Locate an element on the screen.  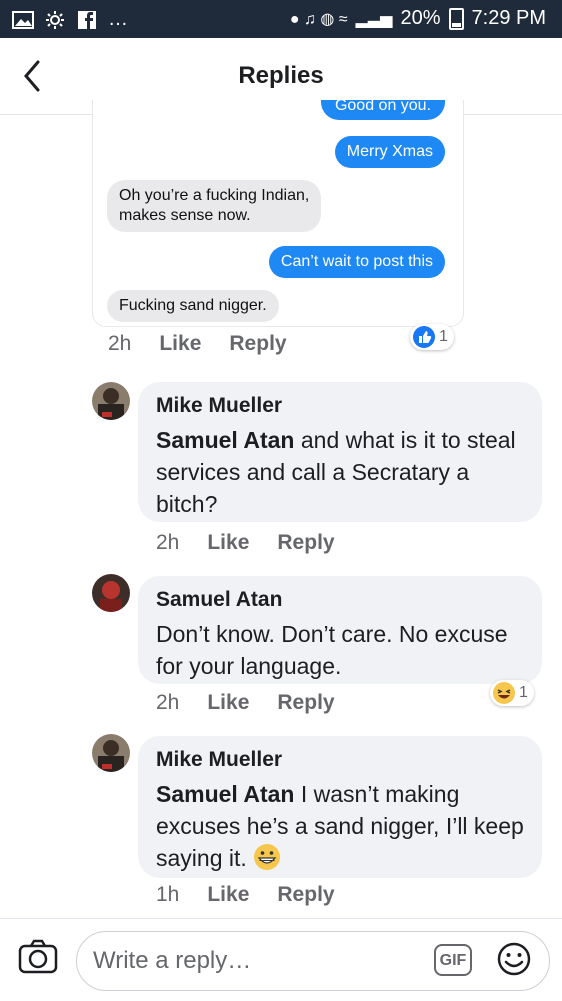
brightness-icon is located at coordinates (55, 19).